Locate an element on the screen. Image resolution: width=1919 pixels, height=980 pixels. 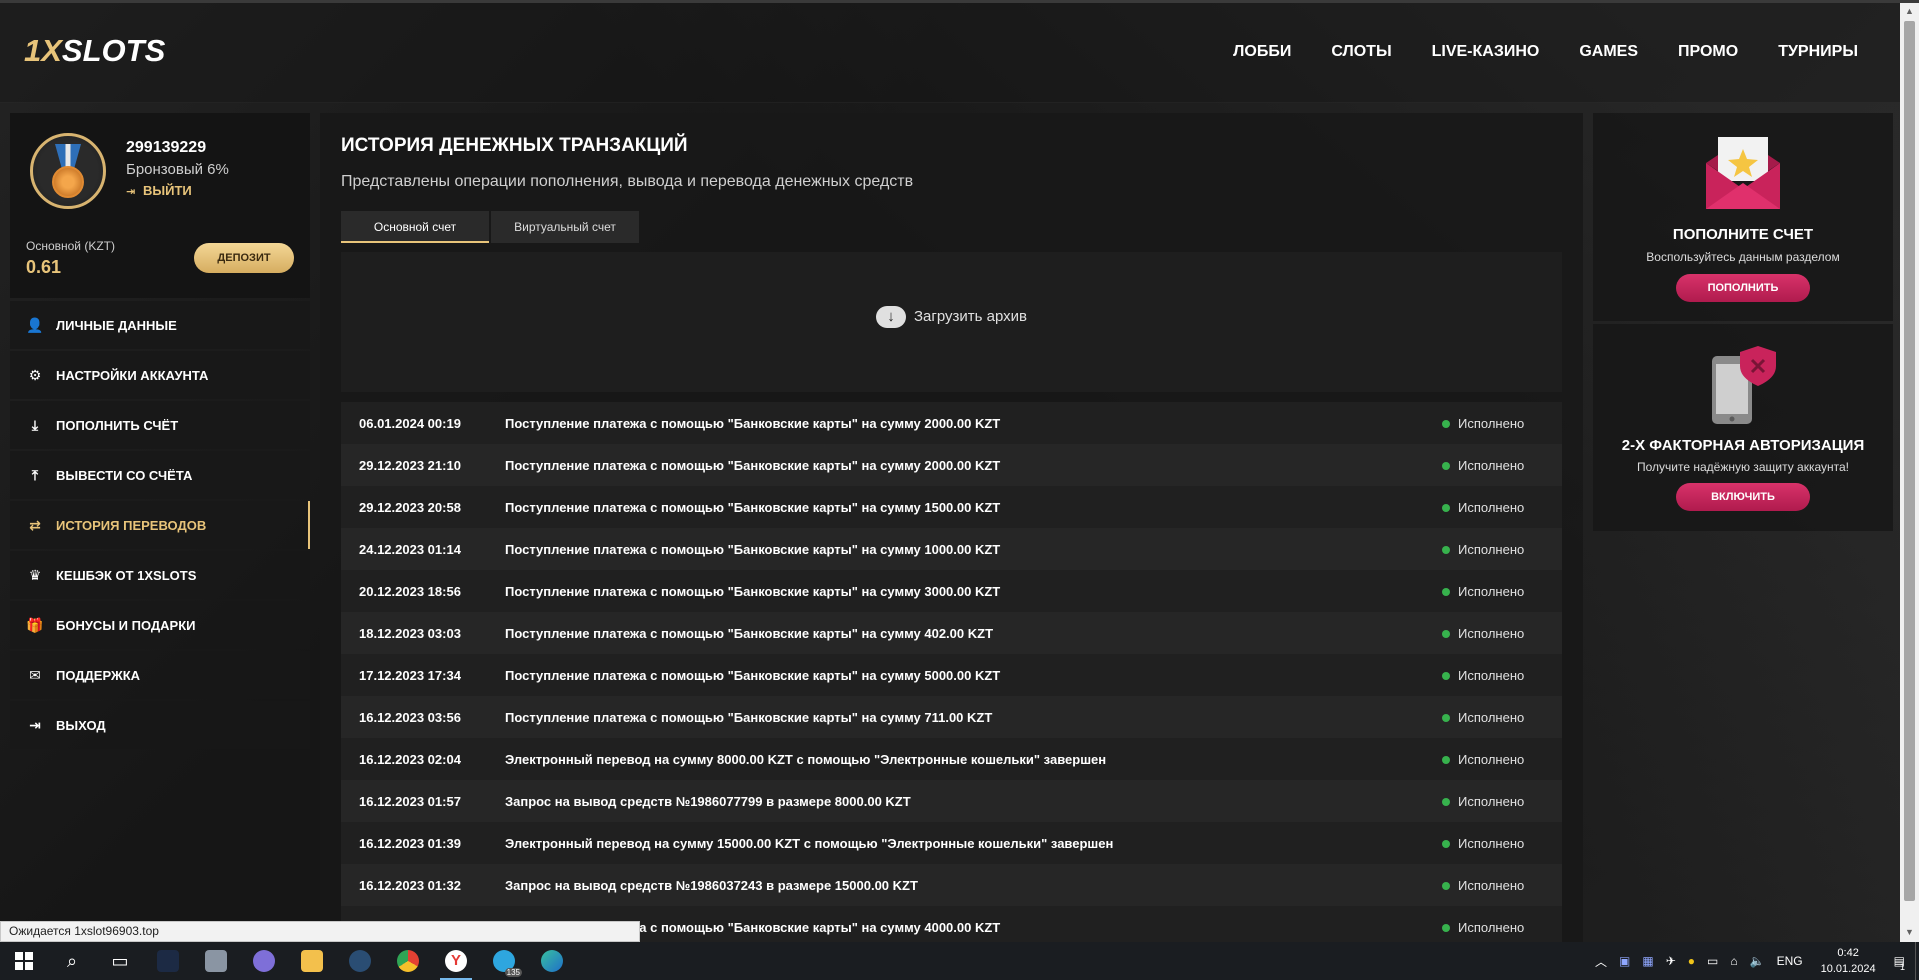
edge-icon is located at coordinates (552, 961).